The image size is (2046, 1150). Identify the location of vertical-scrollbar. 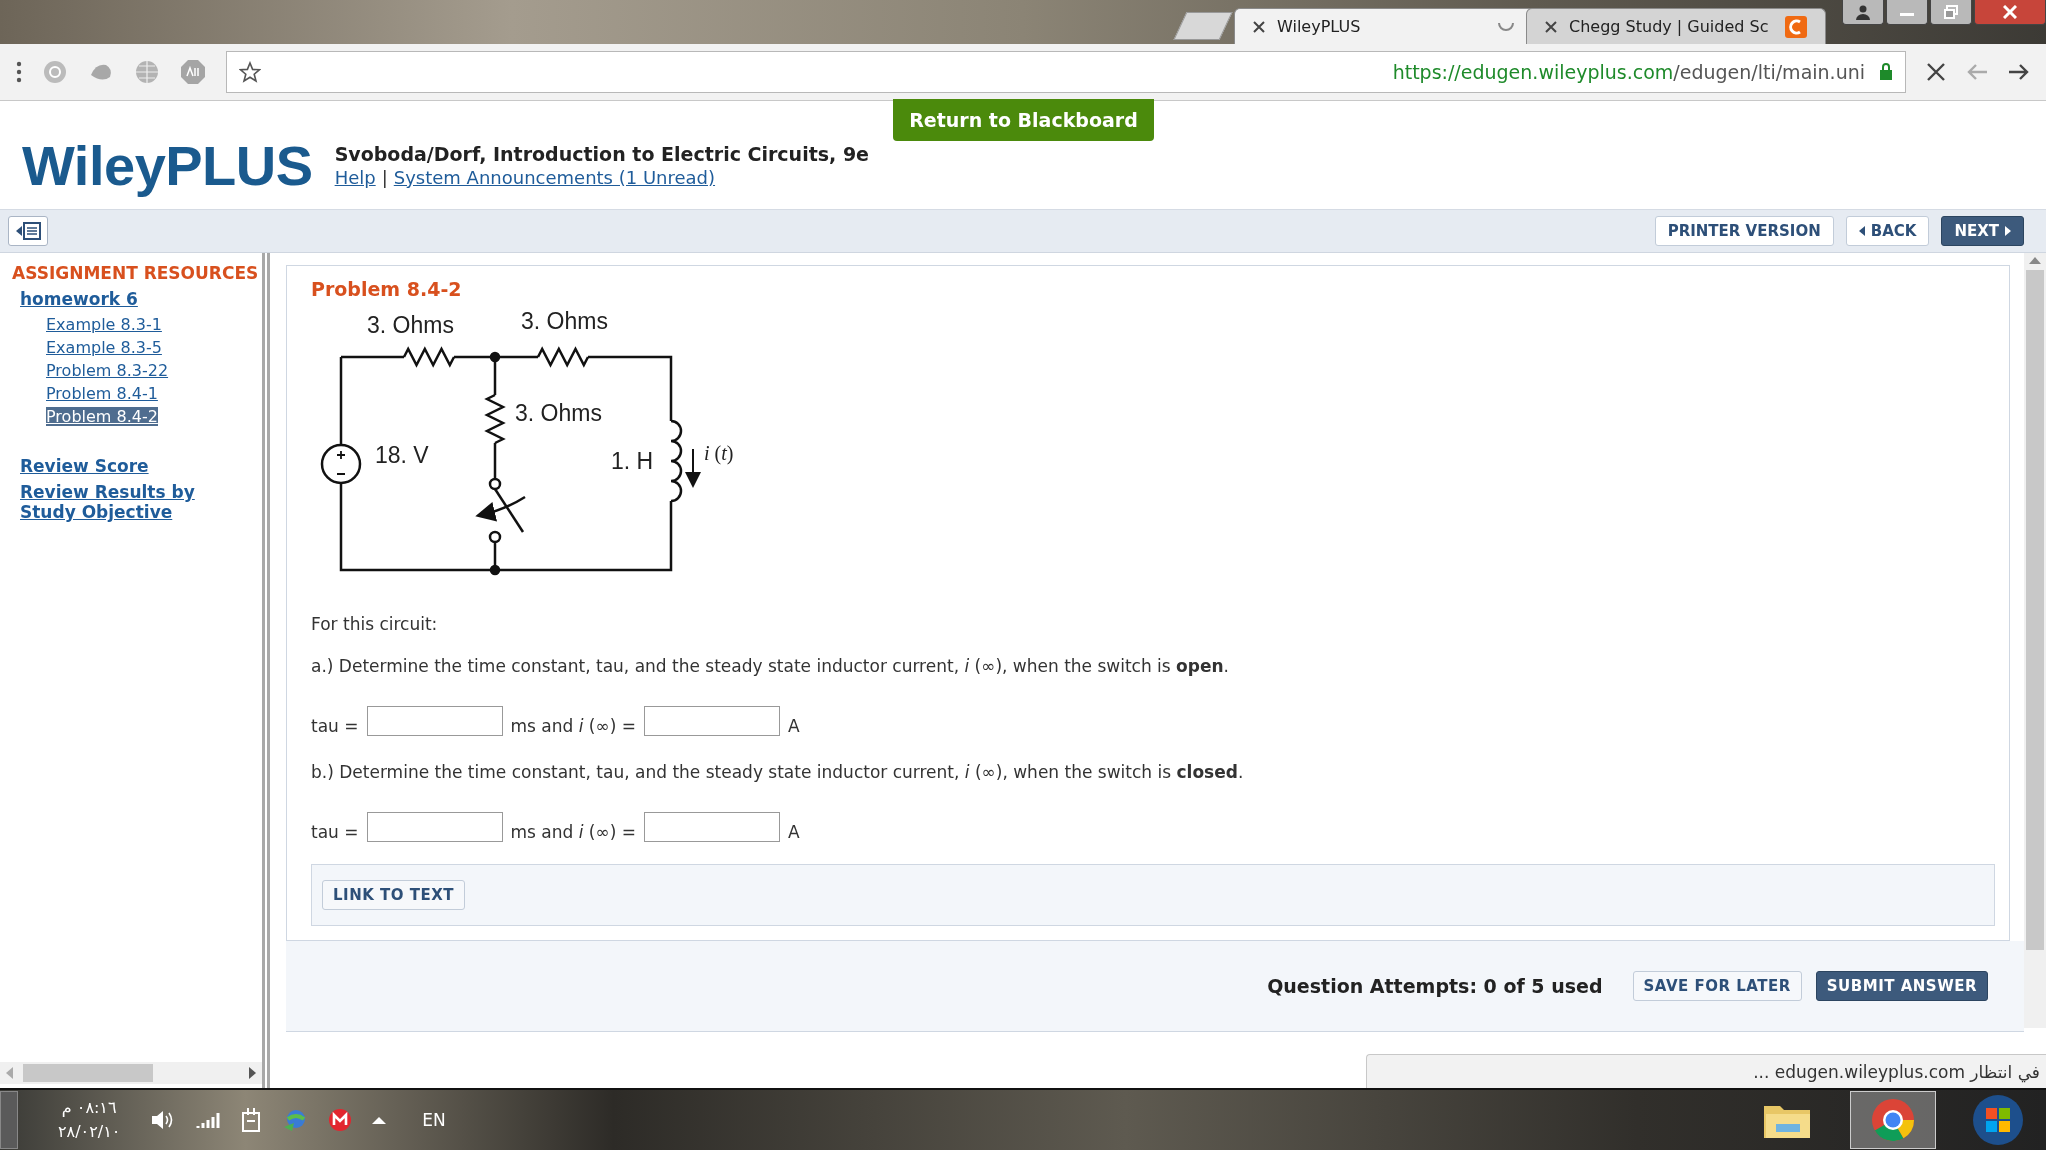
(2035, 640).